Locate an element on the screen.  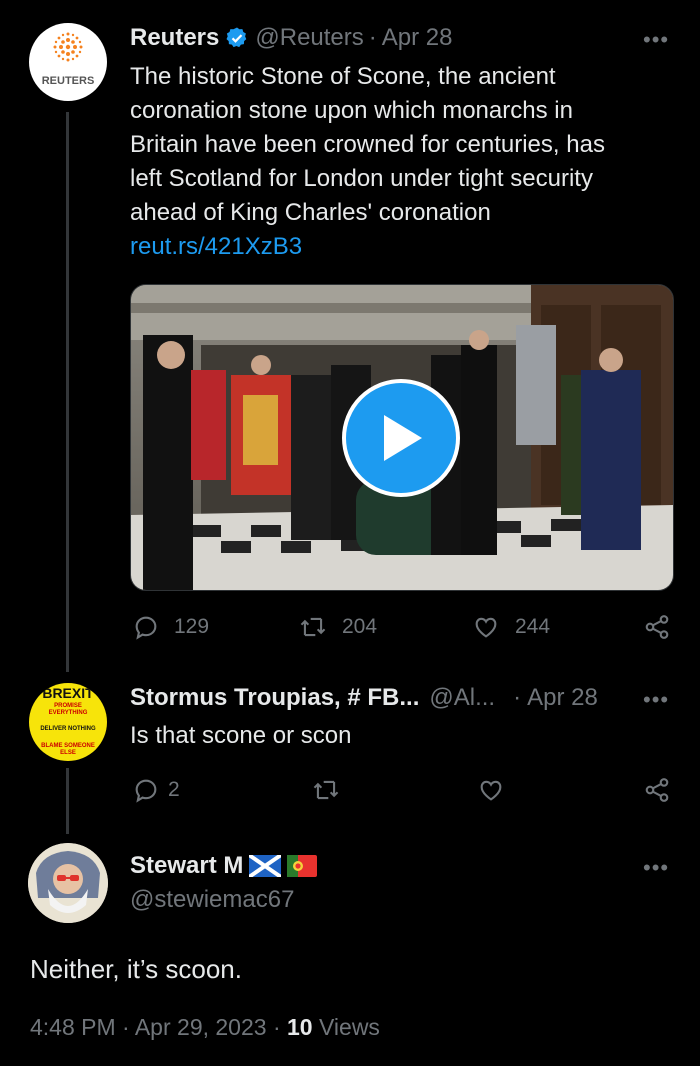
author-handle: @stewiemac67 is located at coordinates (212, 900).